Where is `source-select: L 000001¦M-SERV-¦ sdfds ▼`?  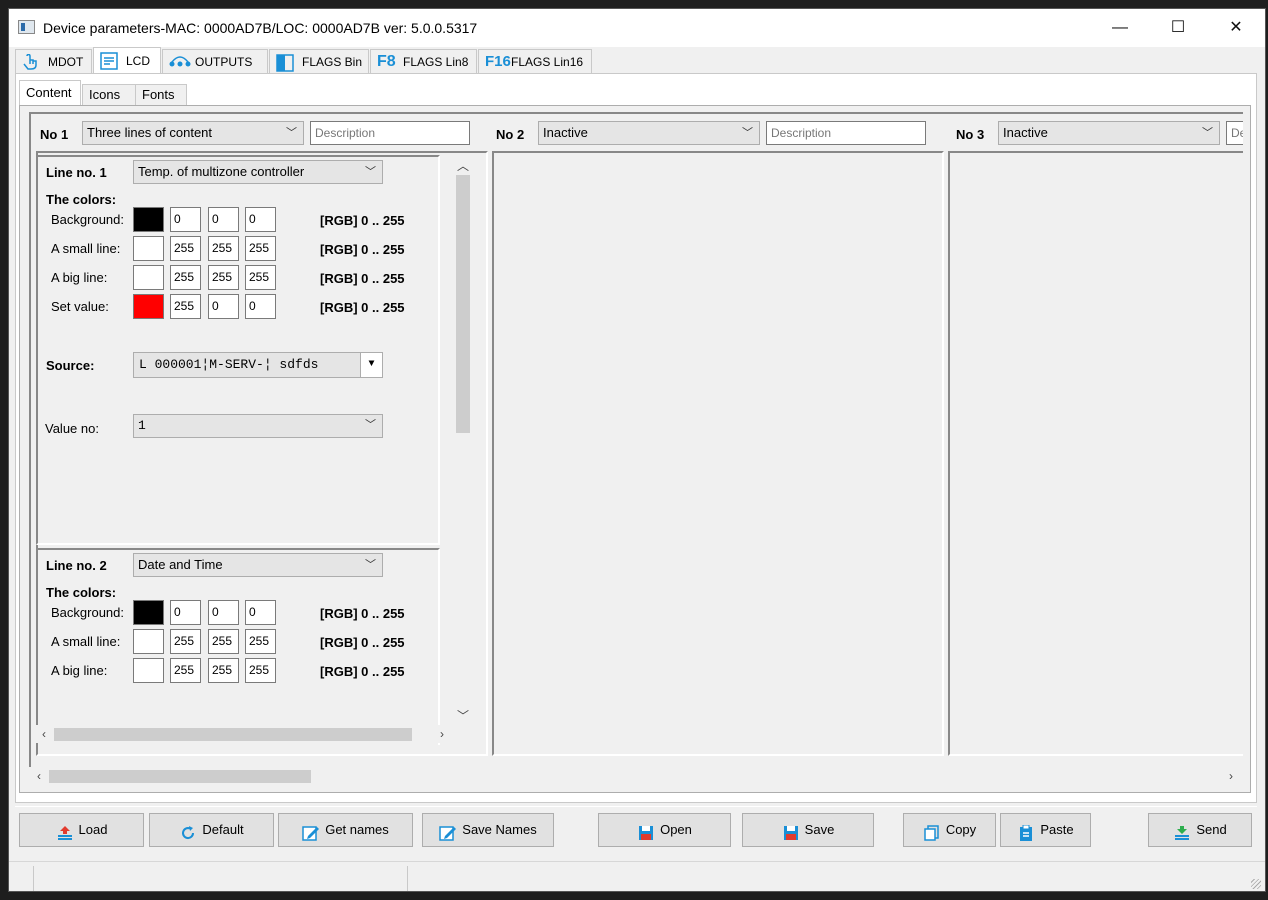
source-select: L 000001¦M-SERV-¦ sdfds ▼ is located at coordinates (258, 365).